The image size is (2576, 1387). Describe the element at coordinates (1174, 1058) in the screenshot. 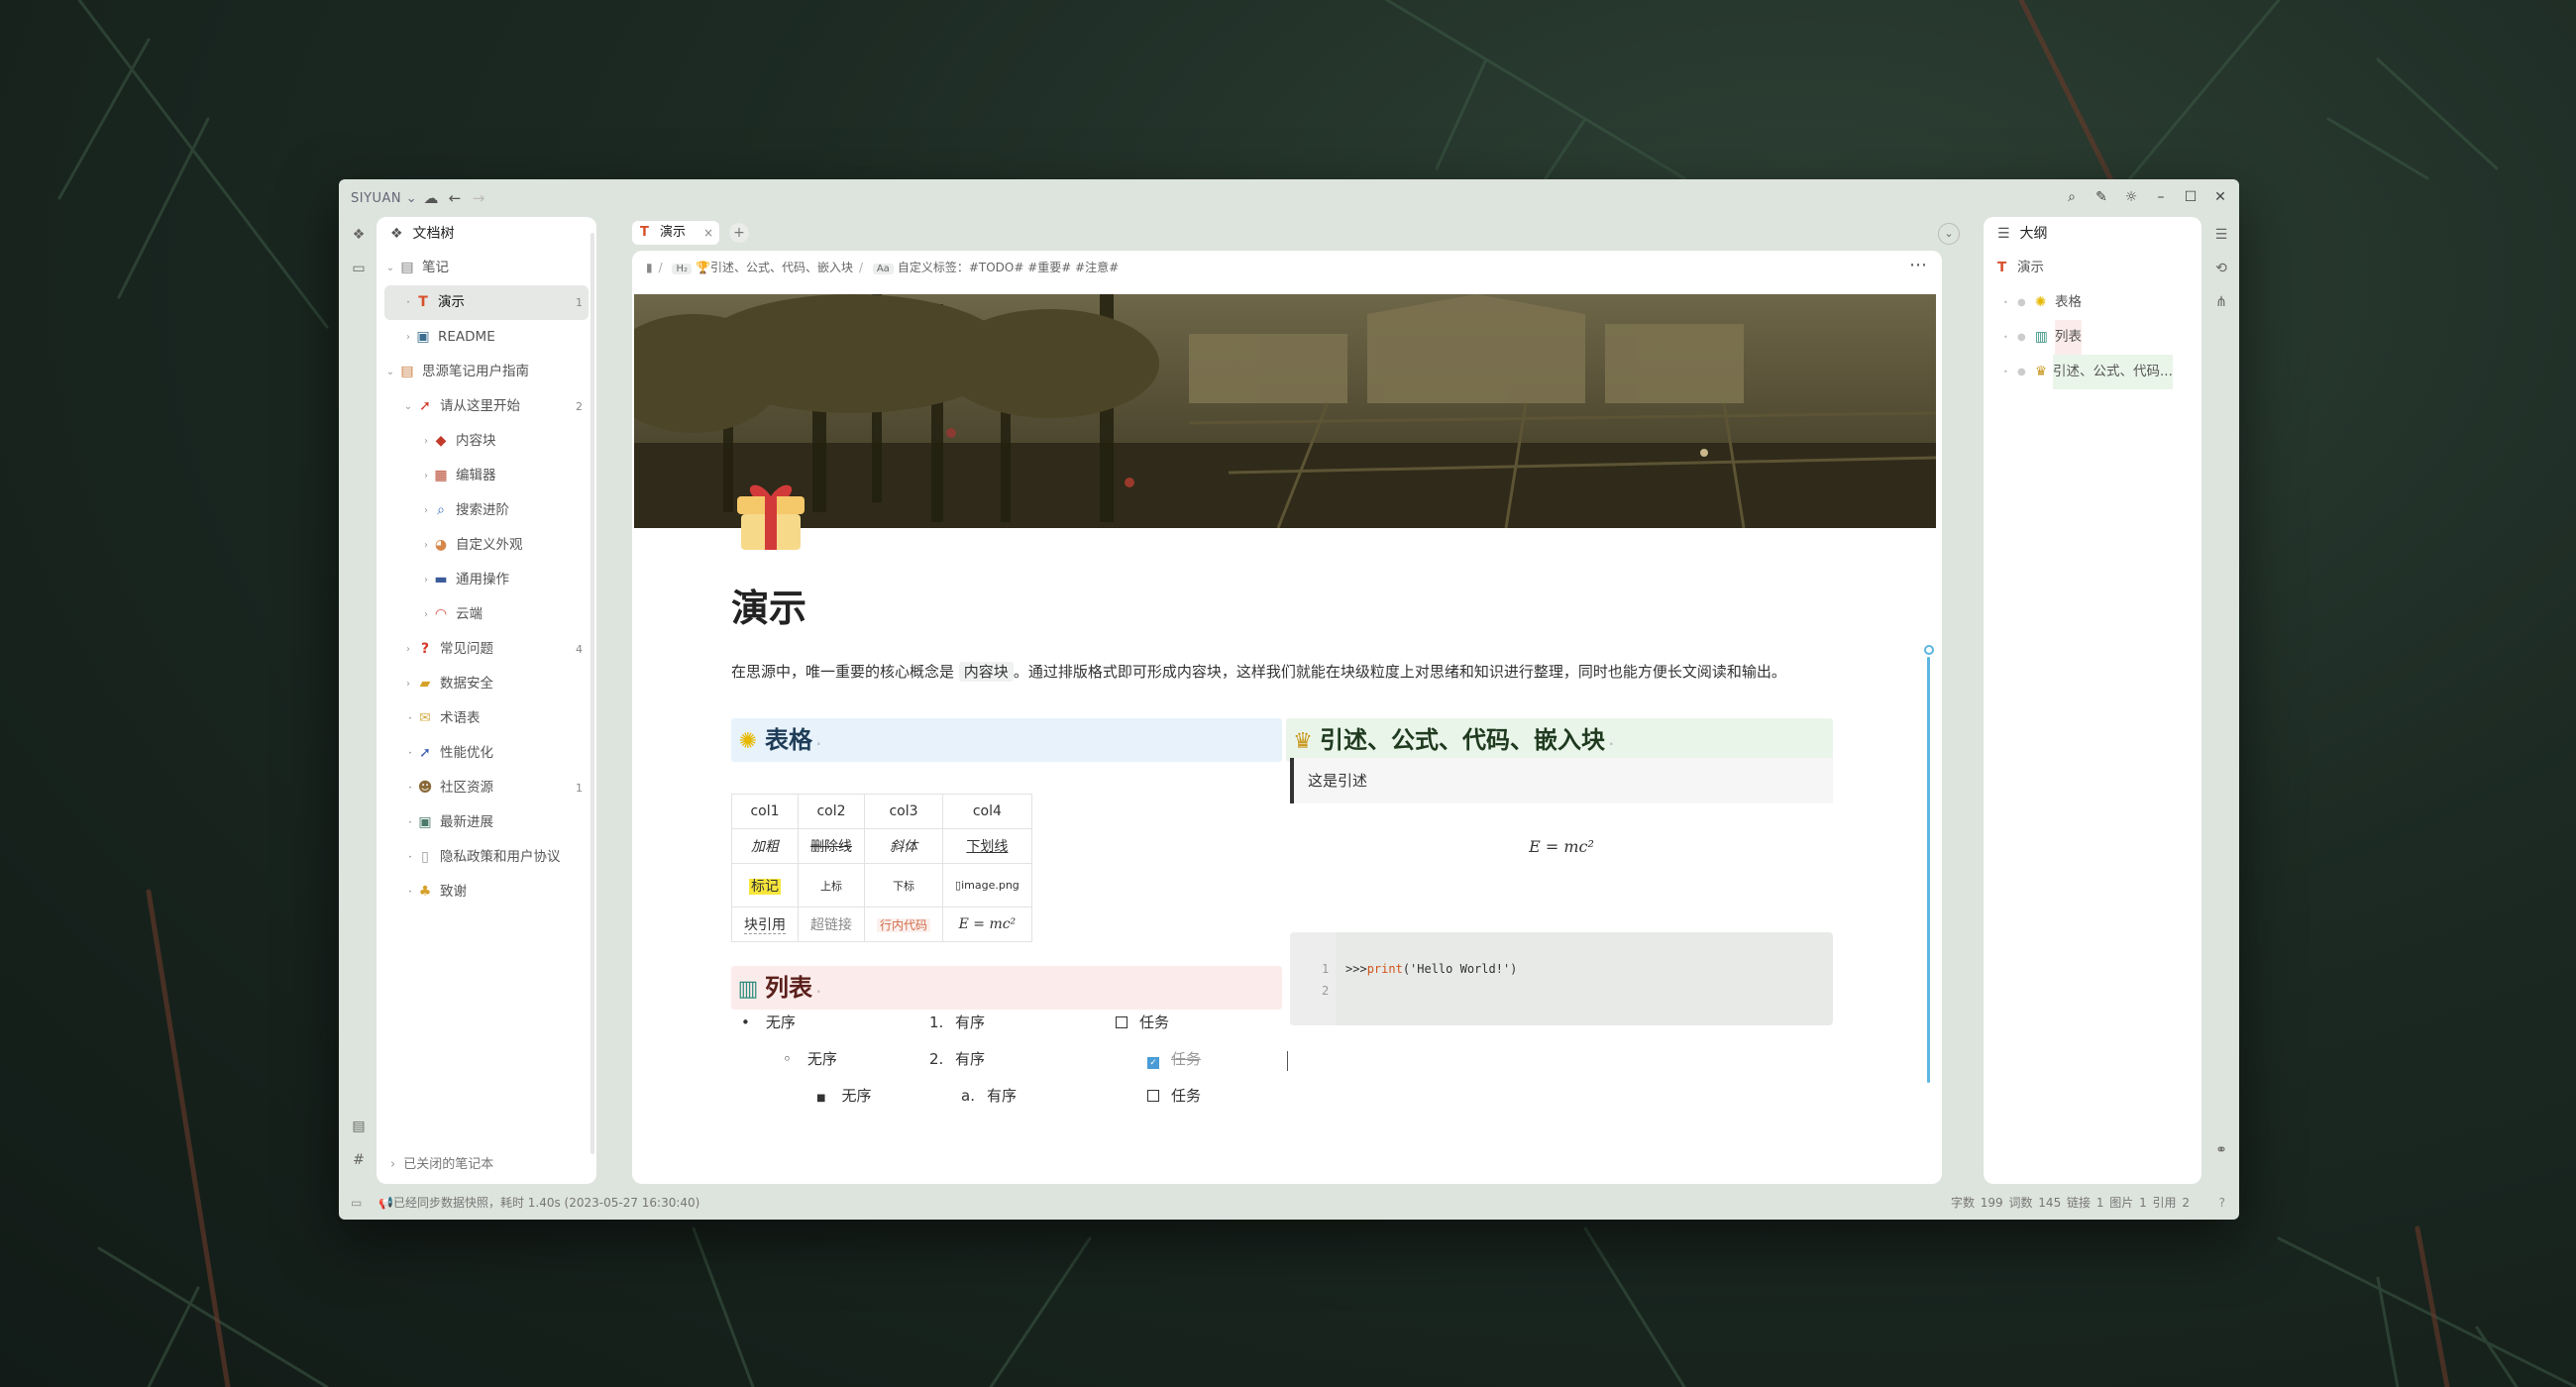

I see `task-item: ✓ 任务` at that location.